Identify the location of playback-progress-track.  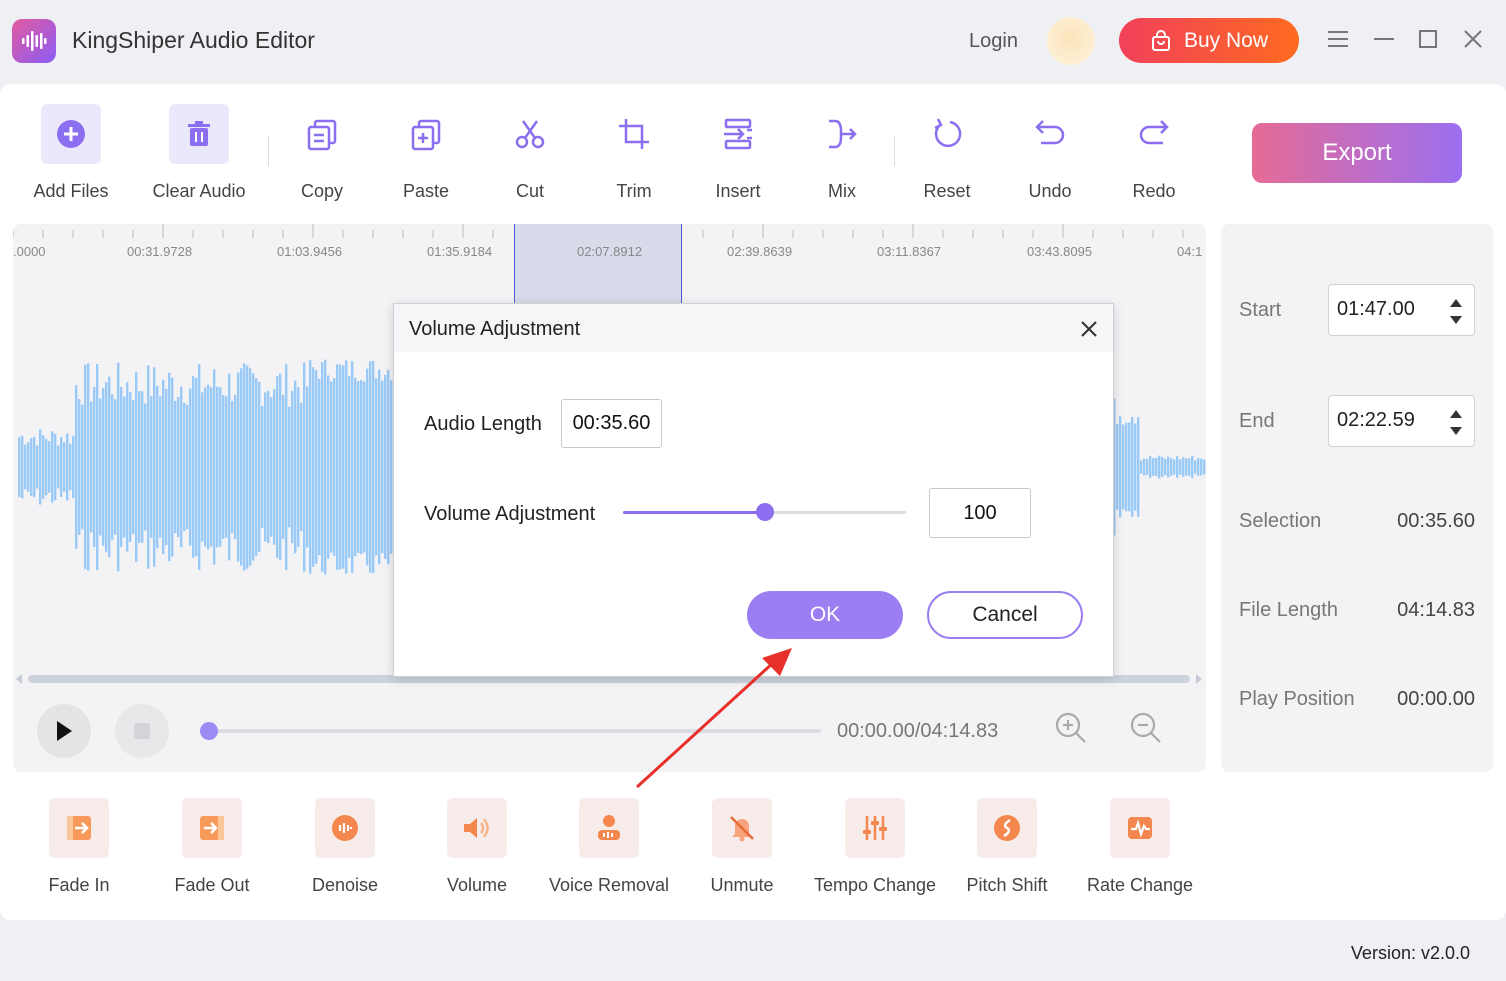
(514, 731).